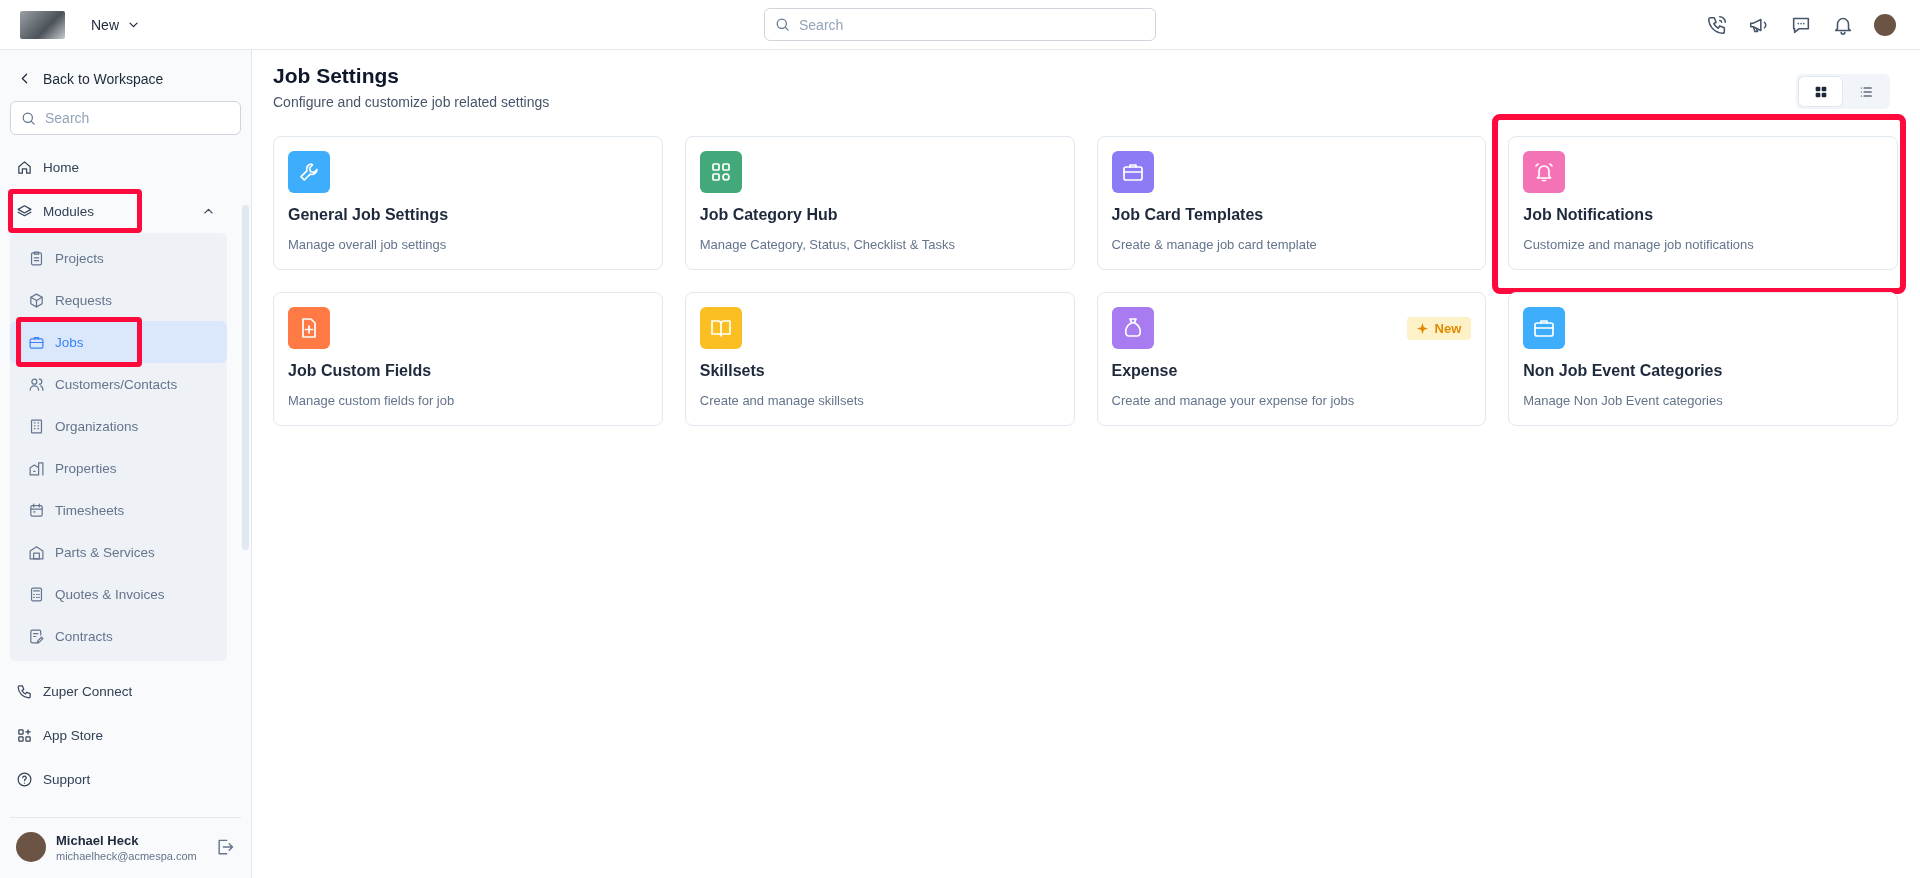 This screenshot has height=878, width=1920. I want to click on sidebar-item: Customers/Contacts, so click(118, 384).